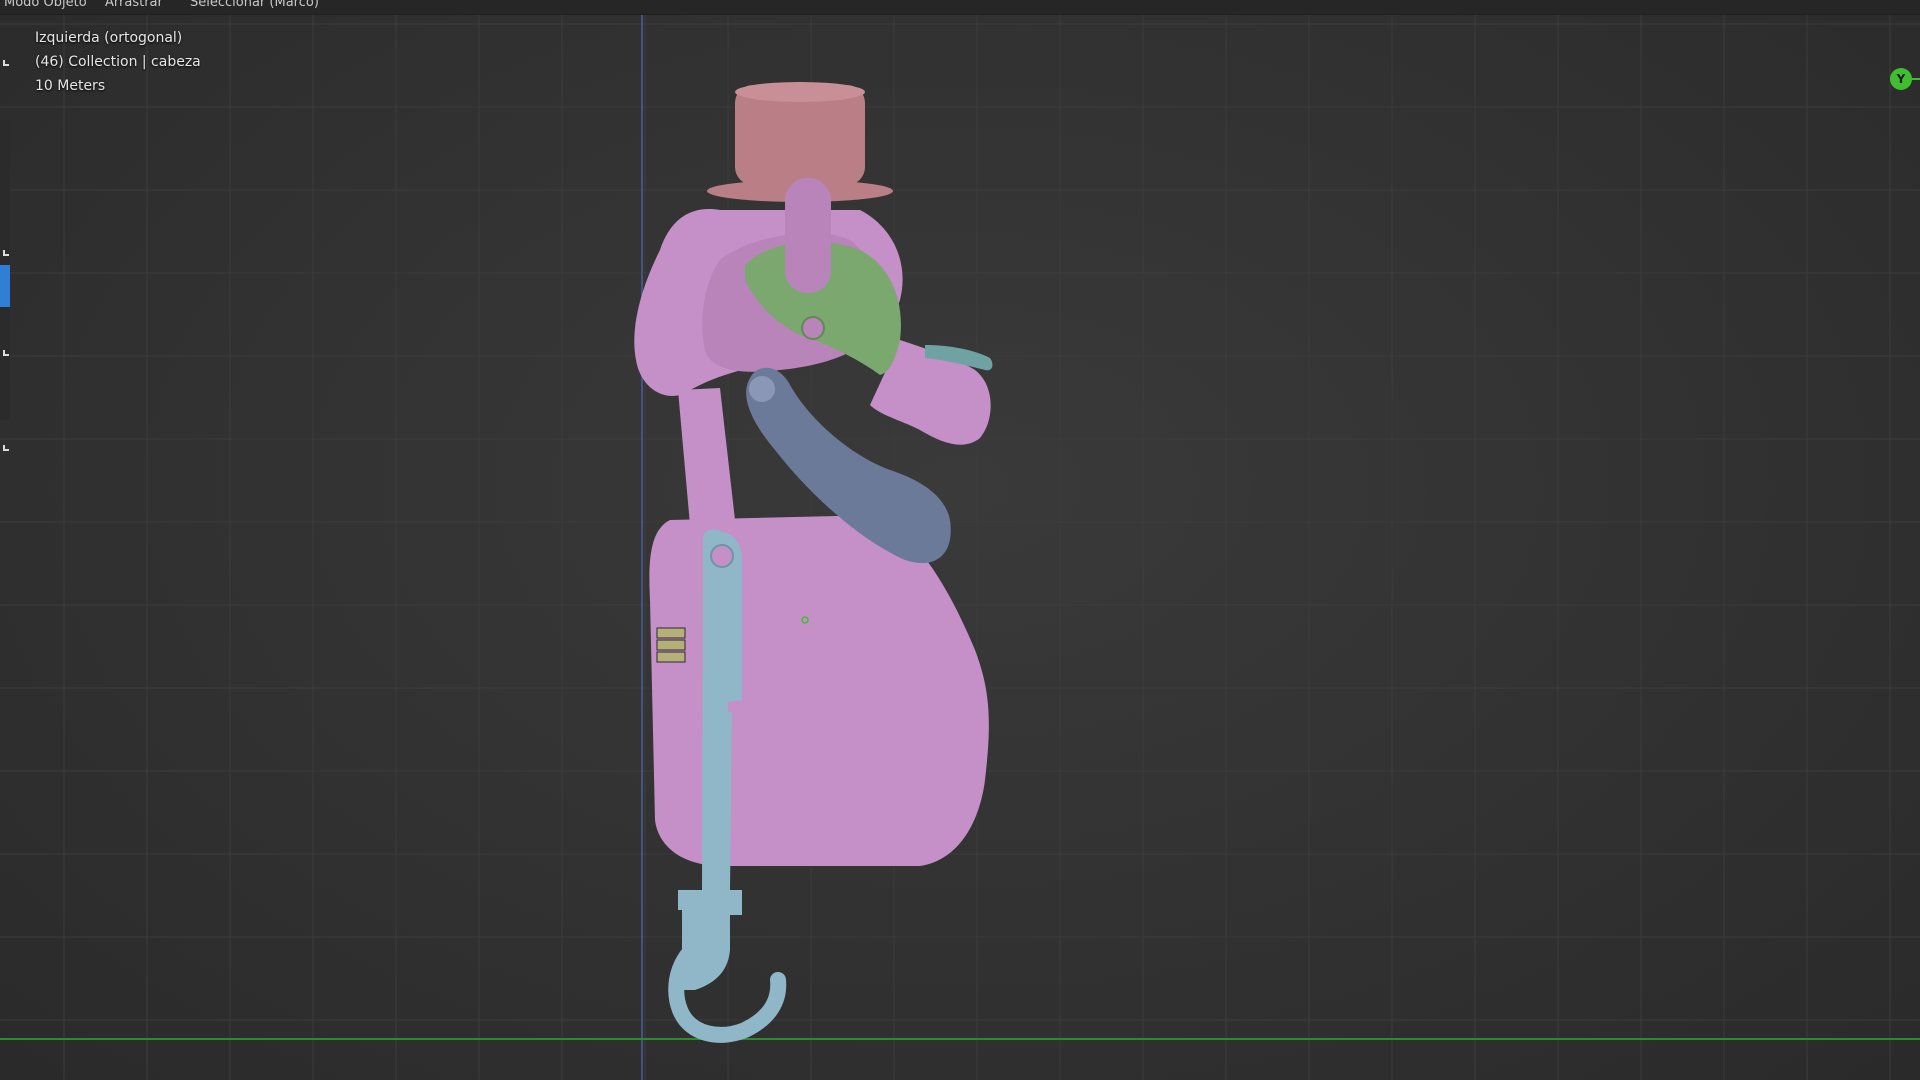 This screenshot has width=1920, height=1080. Describe the element at coordinates (45, 5) in the screenshot. I see `mode-menu: Modo Objeto` at that location.